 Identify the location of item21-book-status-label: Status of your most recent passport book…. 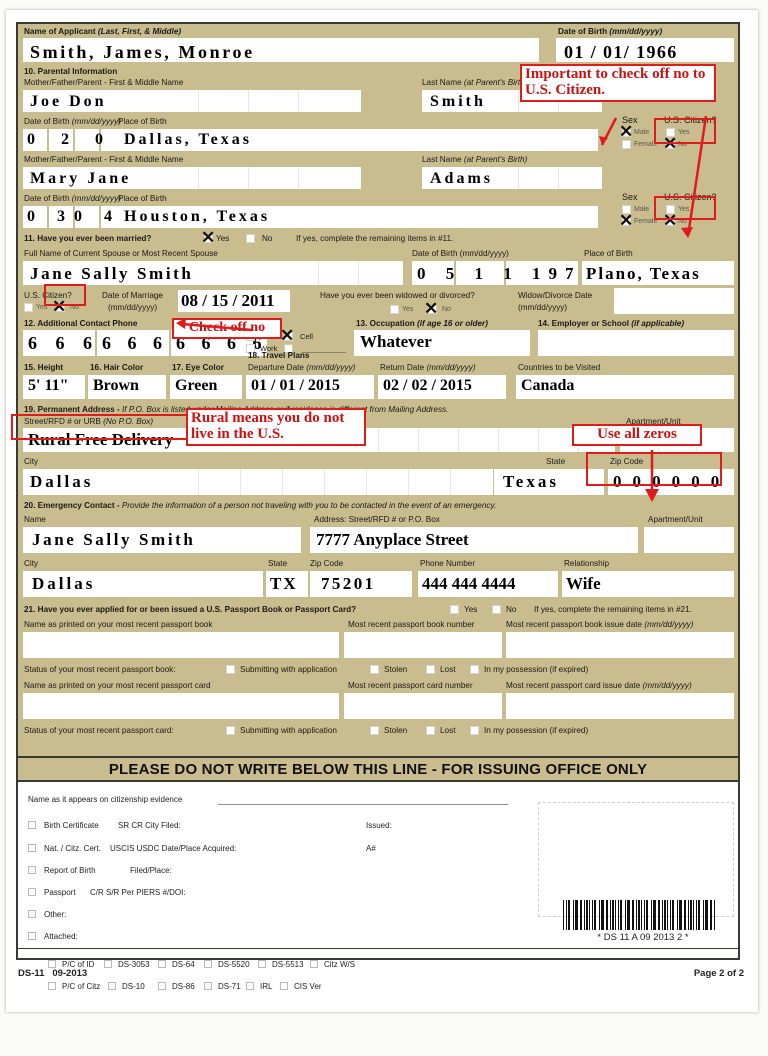
(100, 669).